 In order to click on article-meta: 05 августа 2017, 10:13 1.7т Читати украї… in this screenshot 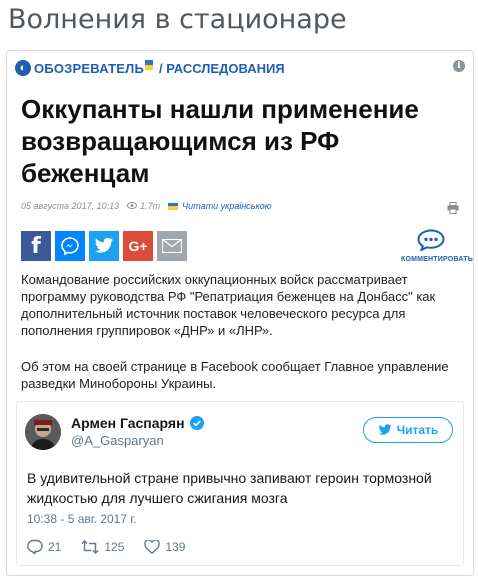, I will do `click(146, 206)`.